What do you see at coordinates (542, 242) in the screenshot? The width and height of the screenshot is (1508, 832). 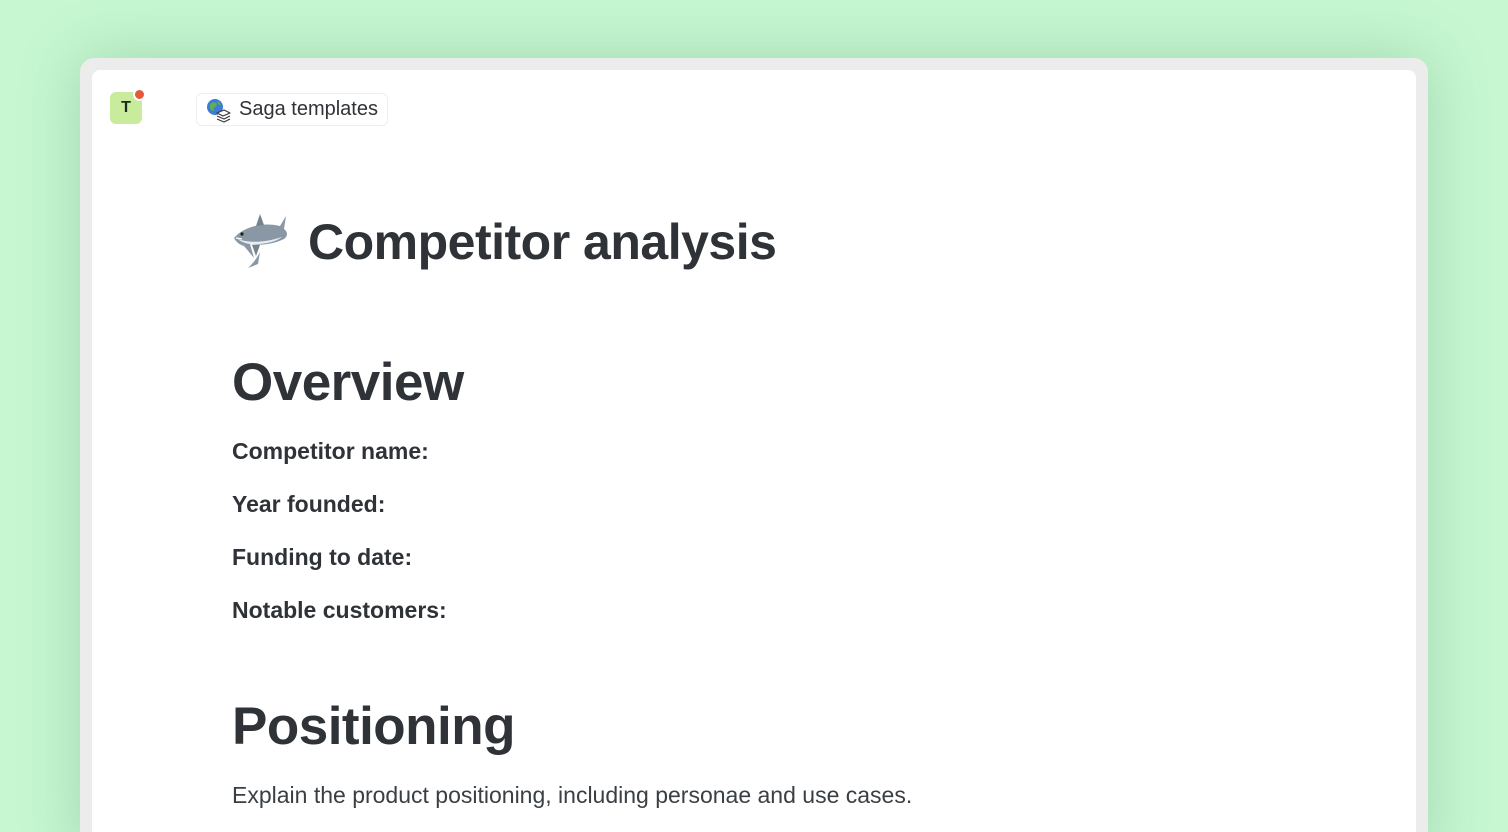 I see `page-title: Competitor analysis` at bounding box center [542, 242].